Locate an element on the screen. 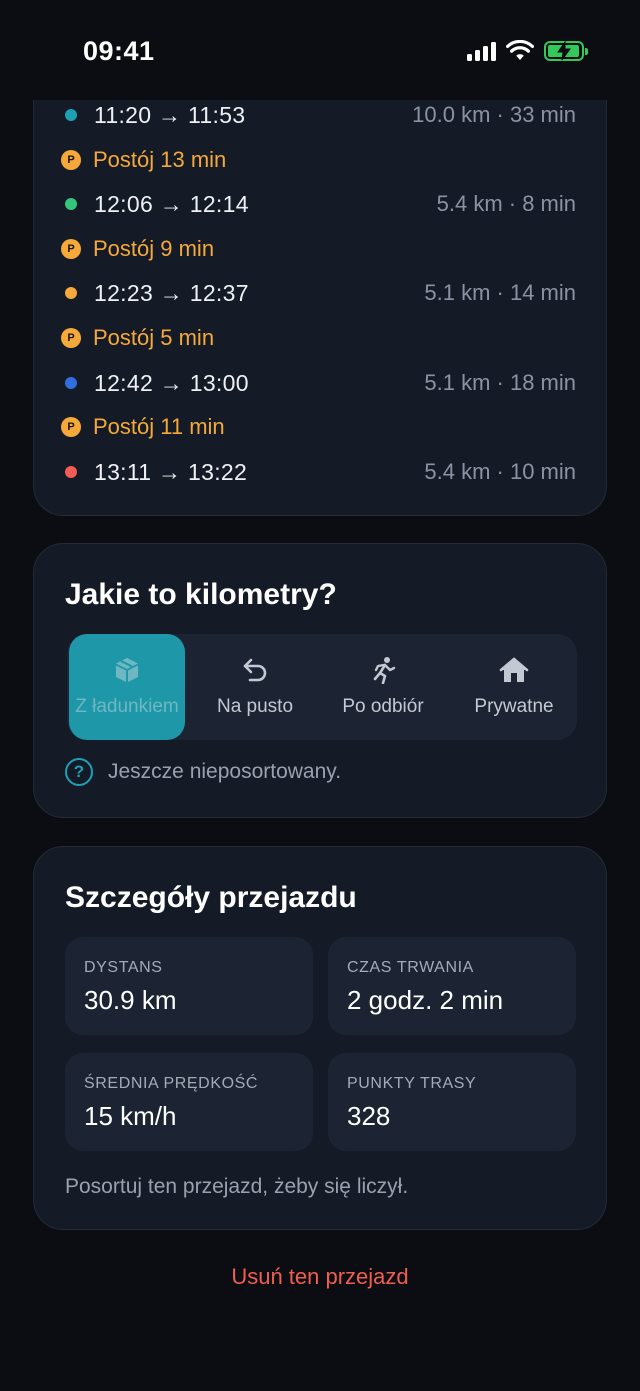  stat-label: DYSTANS is located at coordinates (123, 967).